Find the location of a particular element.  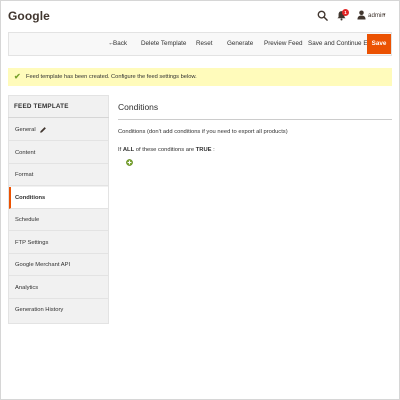

user-icon is located at coordinates (361, 15).